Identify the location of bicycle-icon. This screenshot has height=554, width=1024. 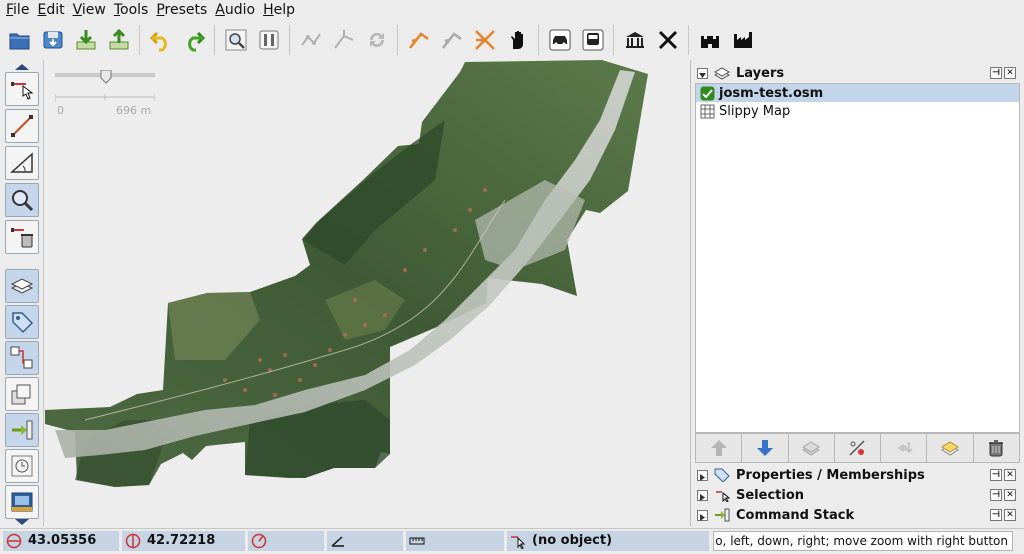
(484, 40).